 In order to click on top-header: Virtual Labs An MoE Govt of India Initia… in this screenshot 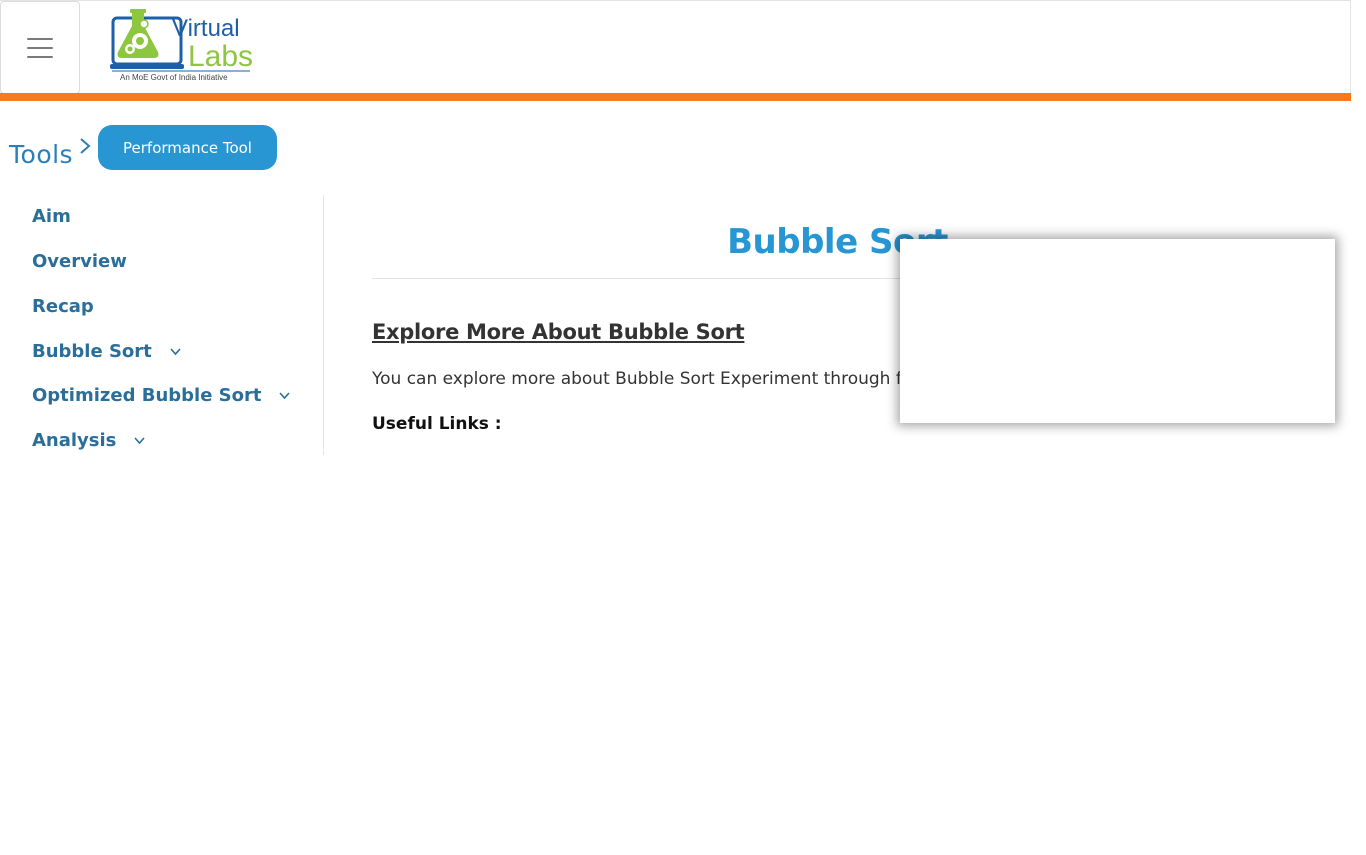, I will do `click(675, 47)`.